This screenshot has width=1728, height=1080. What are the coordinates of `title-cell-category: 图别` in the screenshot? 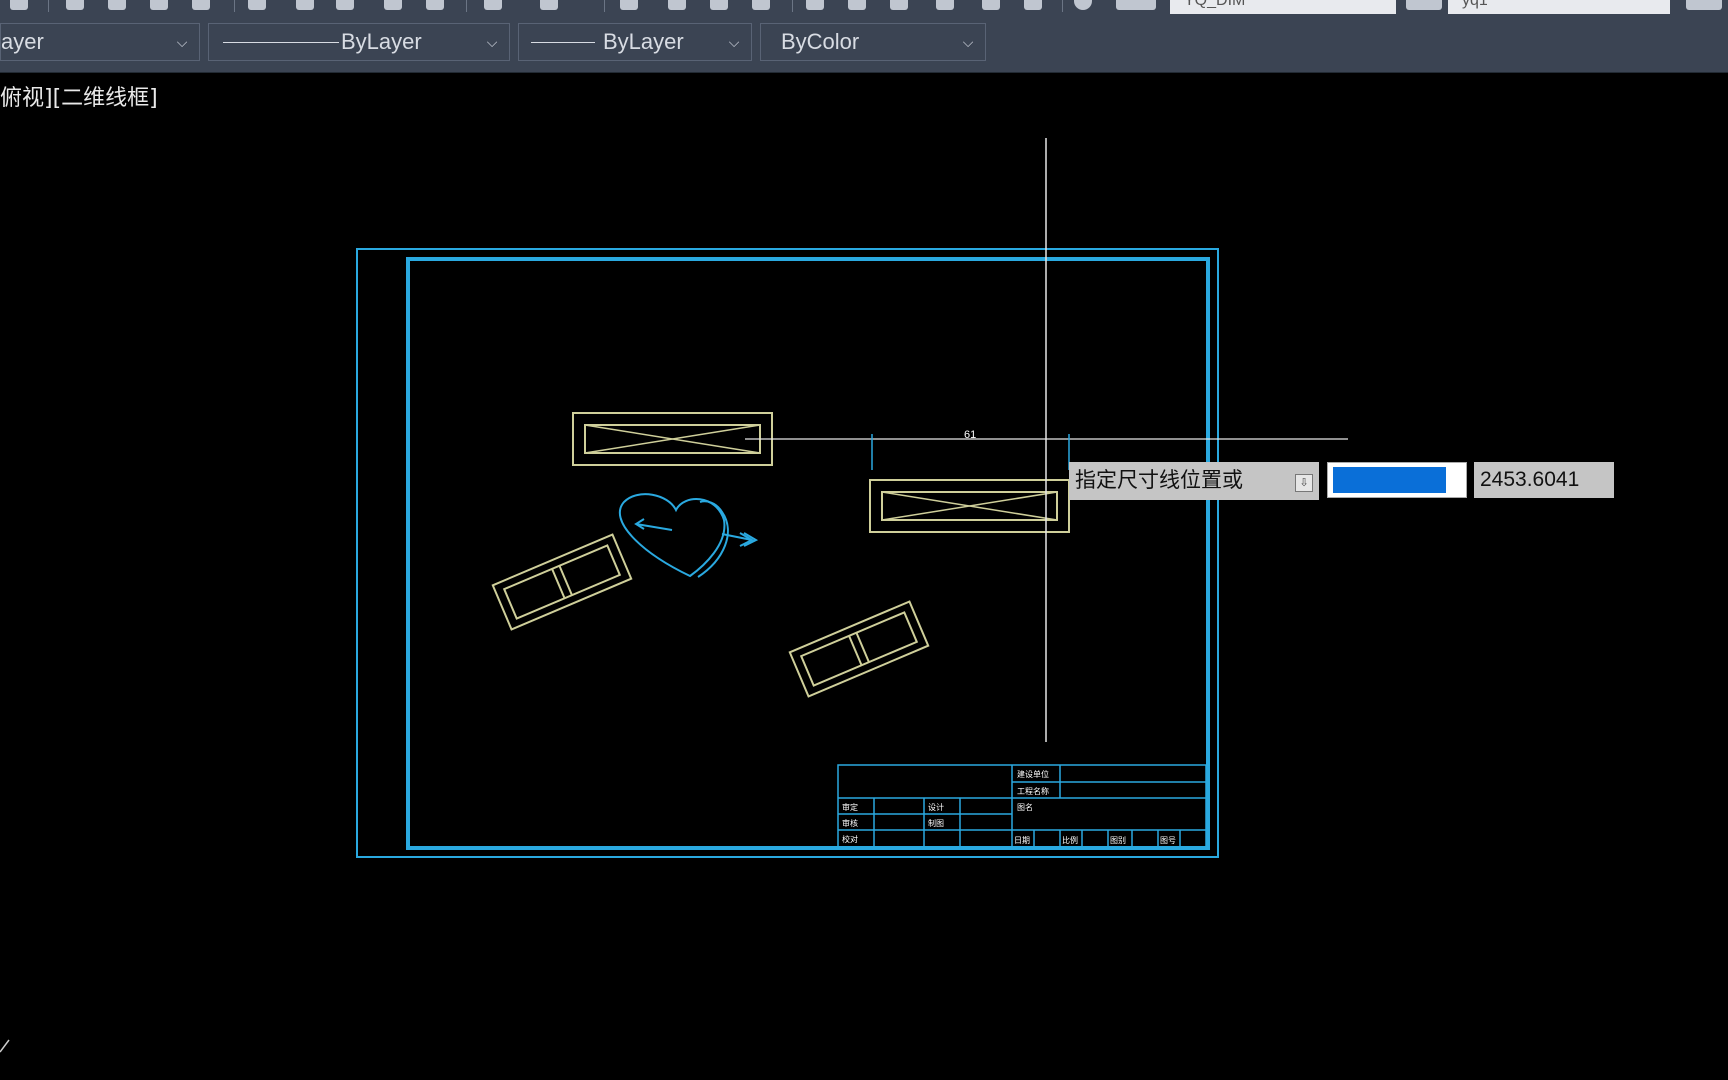 It's located at (1118, 840).